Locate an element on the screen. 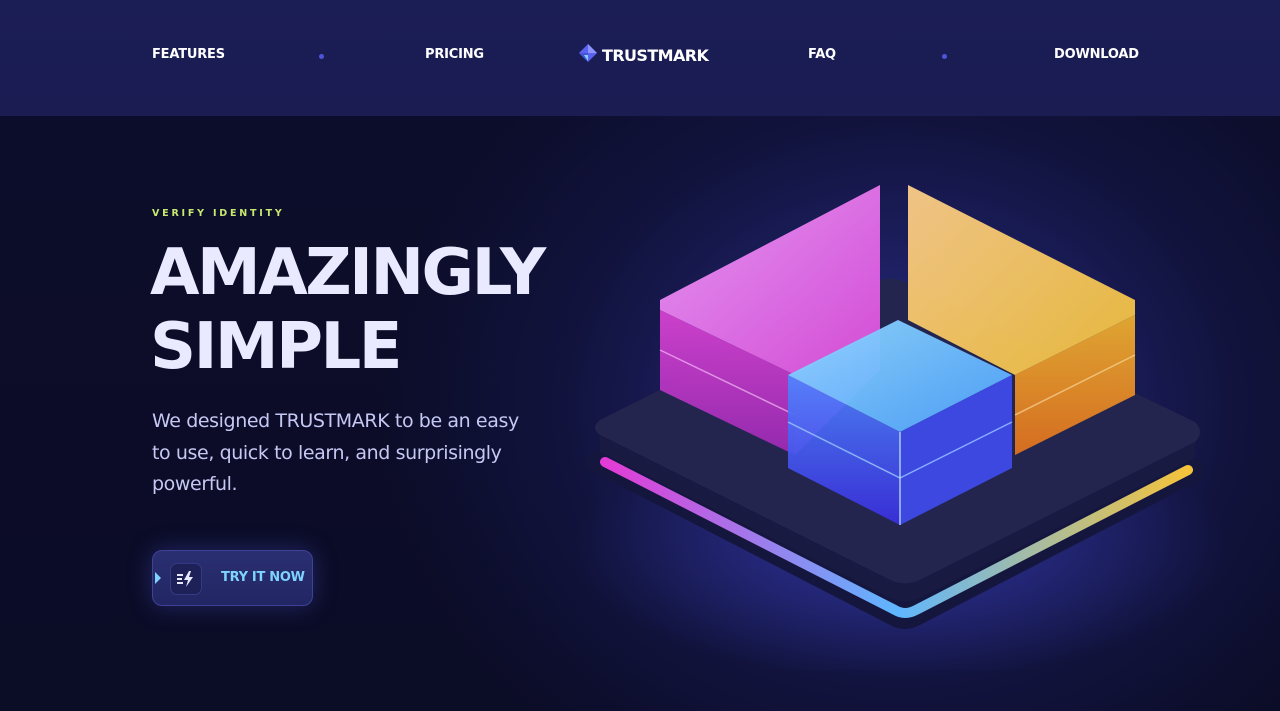  hero-headline: AMAZINGLY SIMPLE is located at coordinates (385, 310).